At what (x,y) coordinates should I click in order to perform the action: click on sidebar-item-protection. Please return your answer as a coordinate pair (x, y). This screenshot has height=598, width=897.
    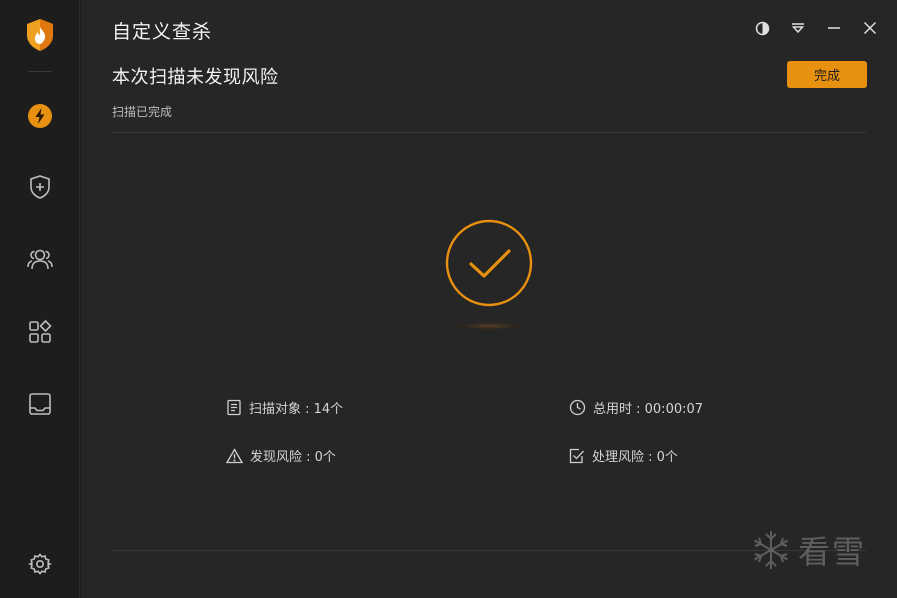
    Looking at the image, I should click on (40, 187).